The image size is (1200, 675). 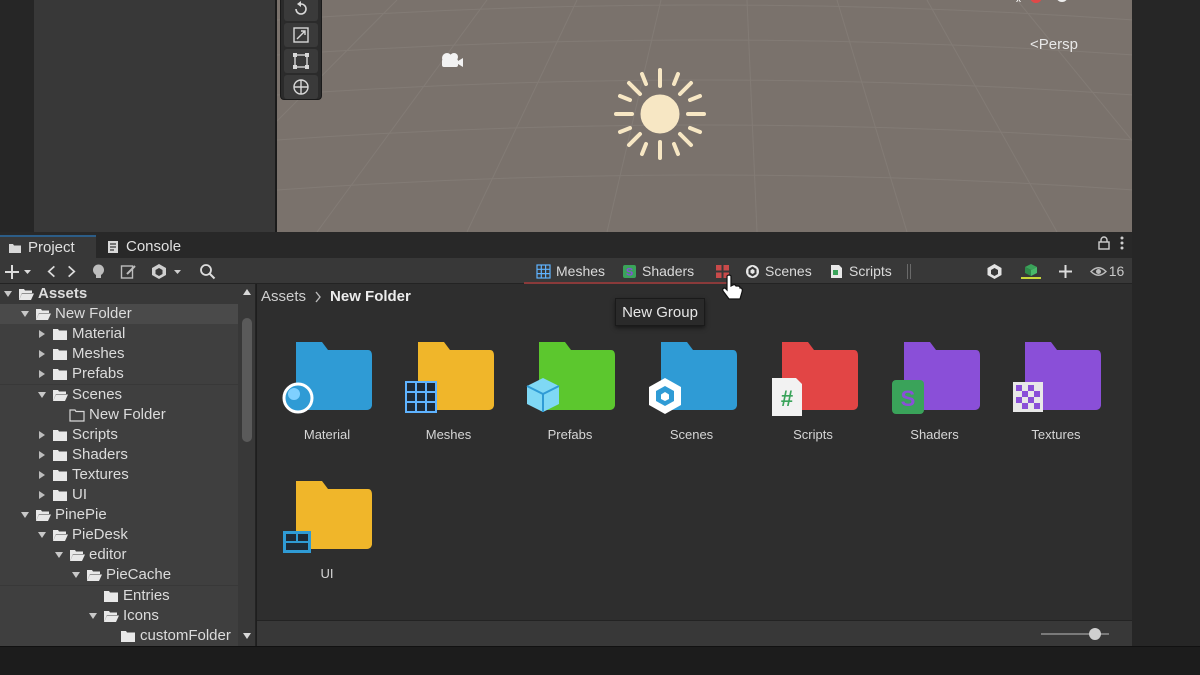 What do you see at coordinates (247, 380) in the screenshot?
I see `scroll-thumb` at bounding box center [247, 380].